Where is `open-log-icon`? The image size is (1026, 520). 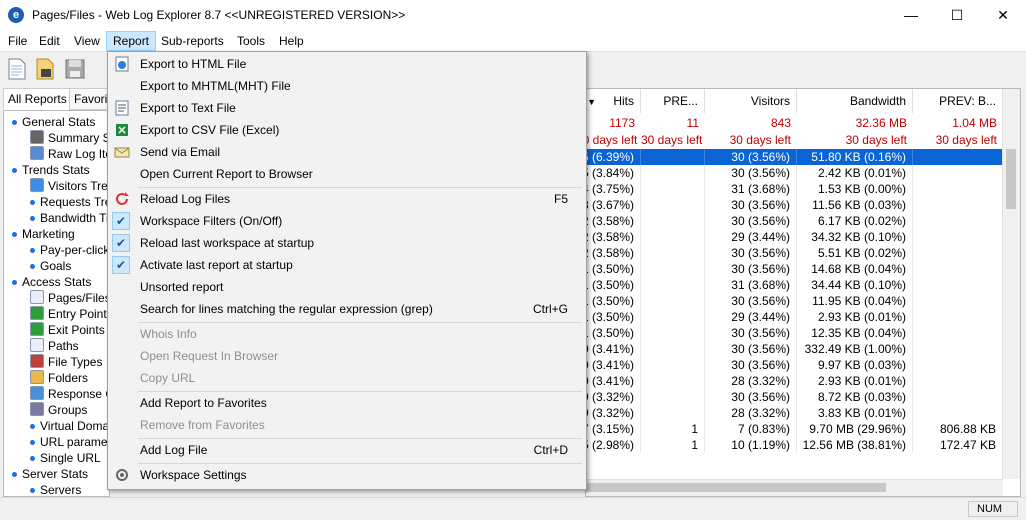 open-log-icon is located at coordinates (45, 69).